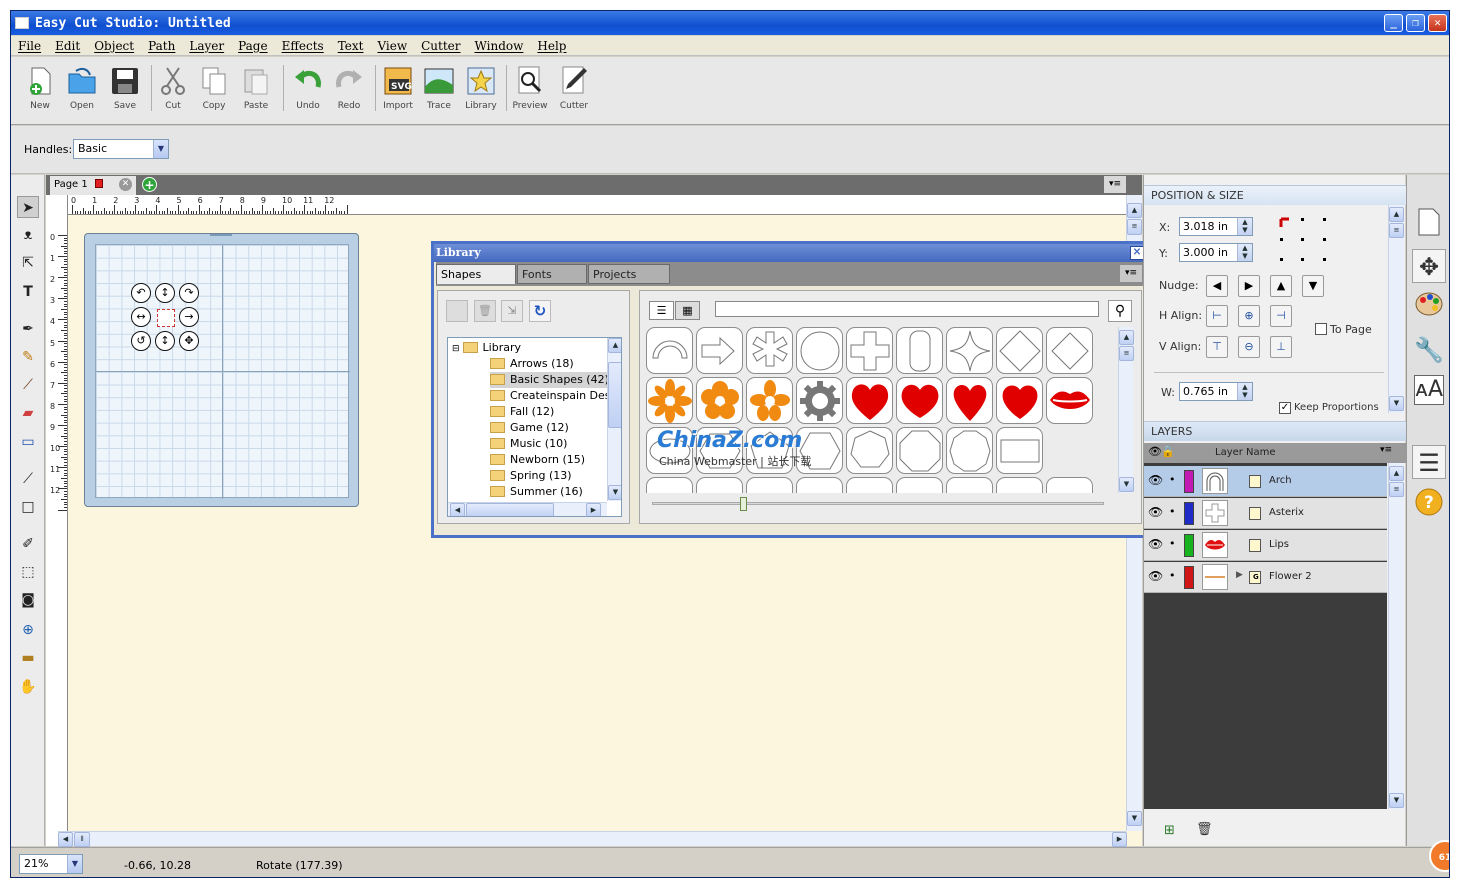  I want to click on copy-button: Copy, so click(214, 88).